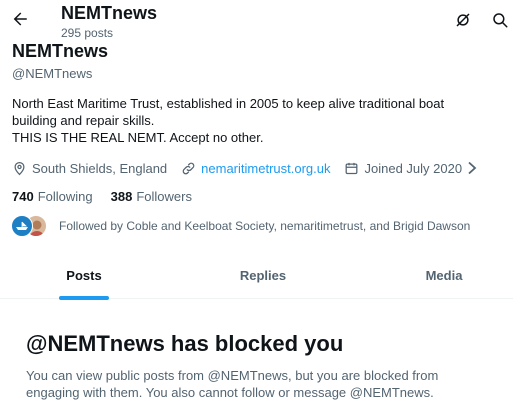  I want to click on following-link: 740 Following, so click(52, 196).